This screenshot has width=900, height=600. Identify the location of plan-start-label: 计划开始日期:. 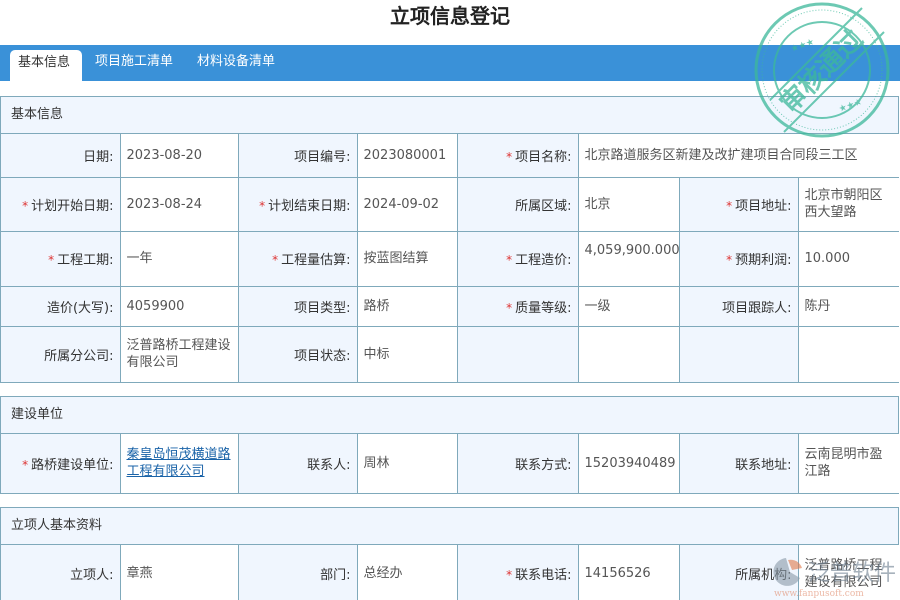
(72, 206).